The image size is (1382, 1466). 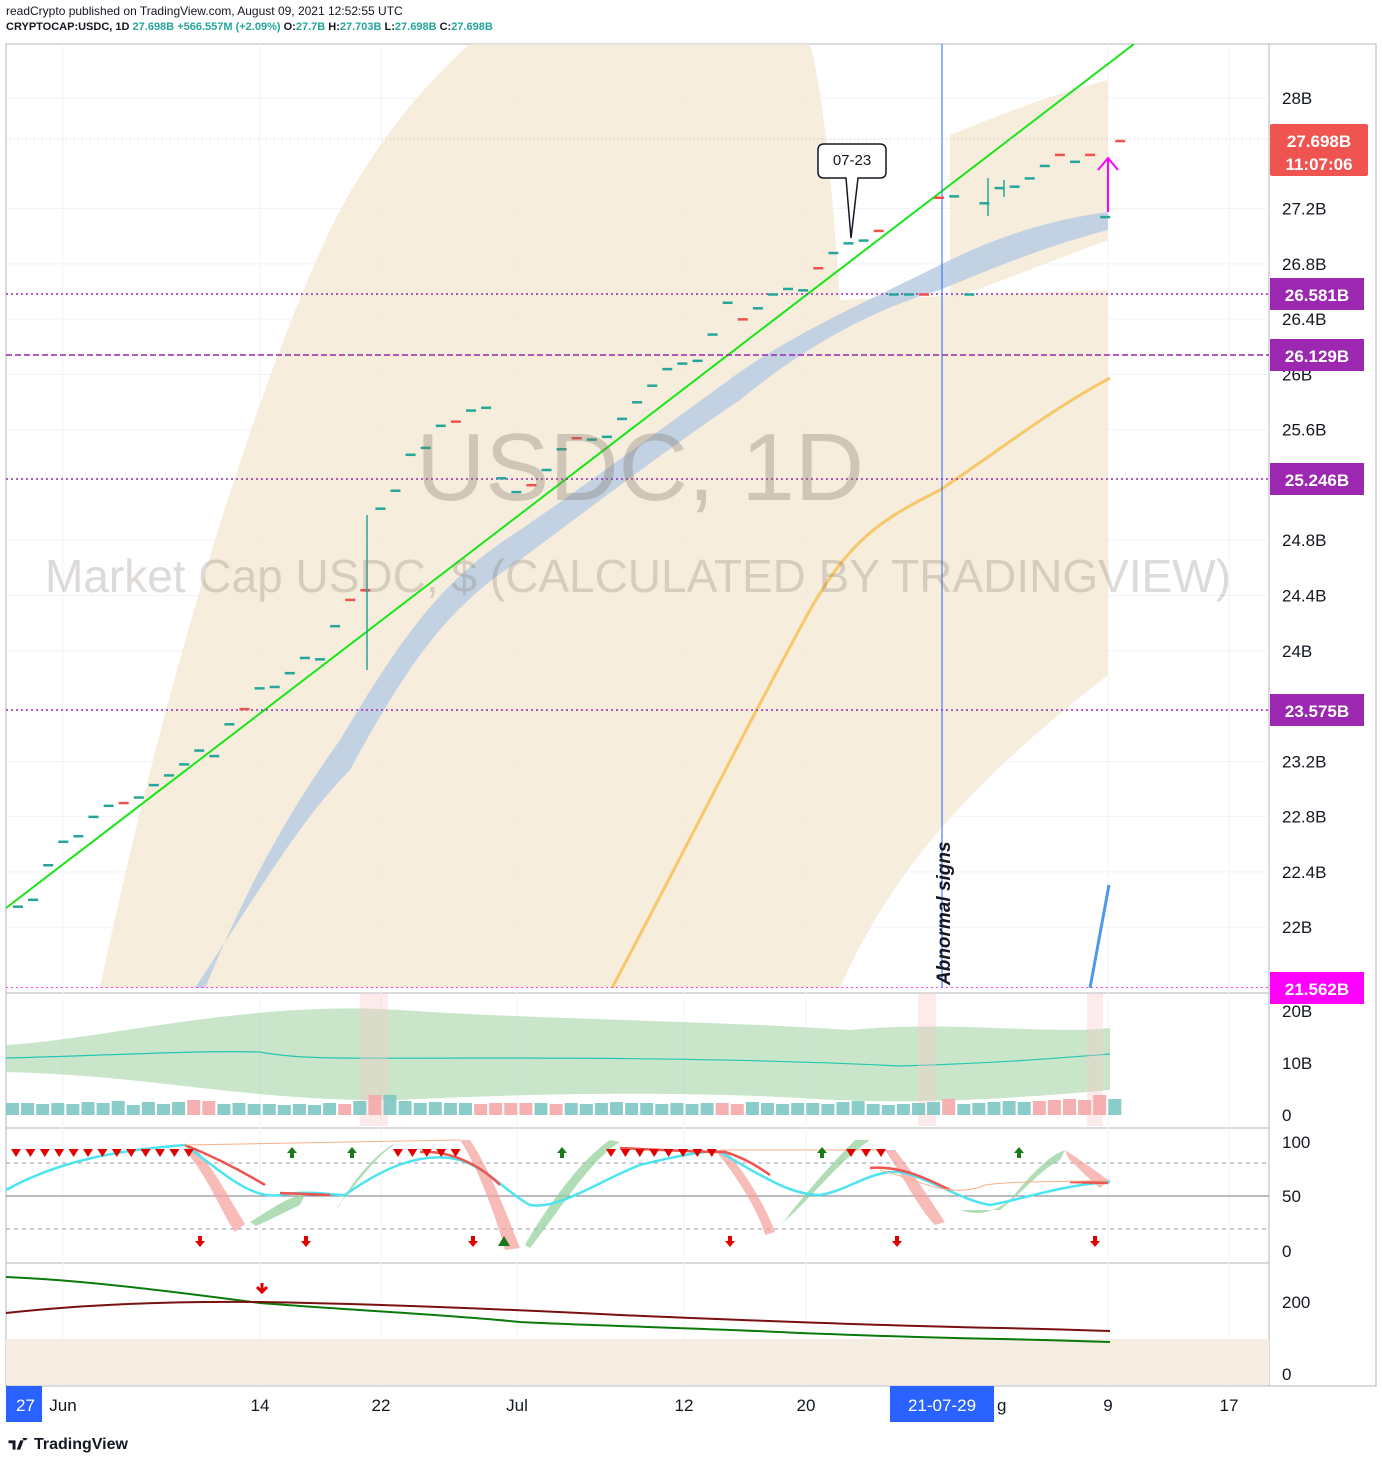 What do you see at coordinates (81, 1444) in the screenshot?
I see `brand-name: TradingView` at bounding box center [81, 1444].